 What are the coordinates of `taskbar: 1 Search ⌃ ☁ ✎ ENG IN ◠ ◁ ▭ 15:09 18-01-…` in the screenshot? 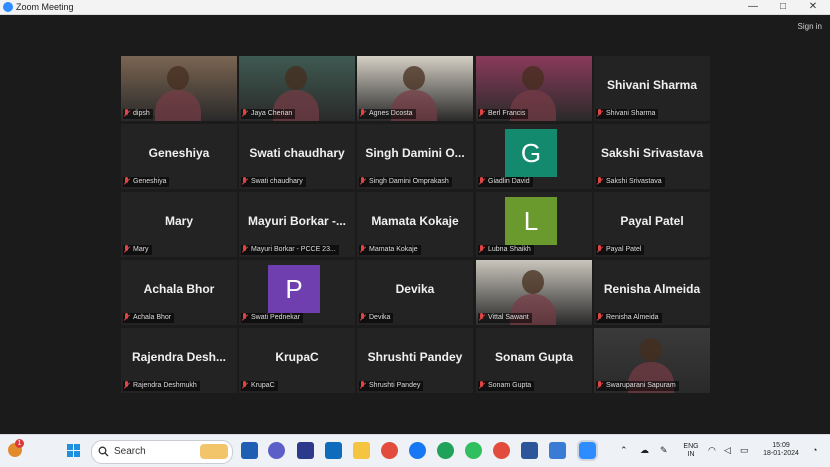 It's located at (415, 450).